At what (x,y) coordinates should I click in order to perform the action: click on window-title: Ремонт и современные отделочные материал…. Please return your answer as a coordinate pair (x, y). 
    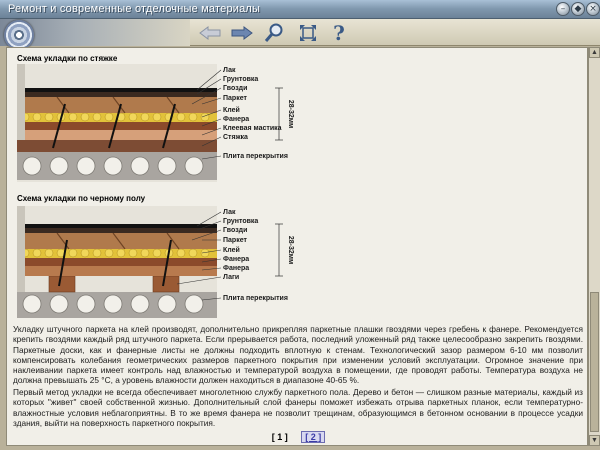
    Looking at the image, I should click on (134, 9).